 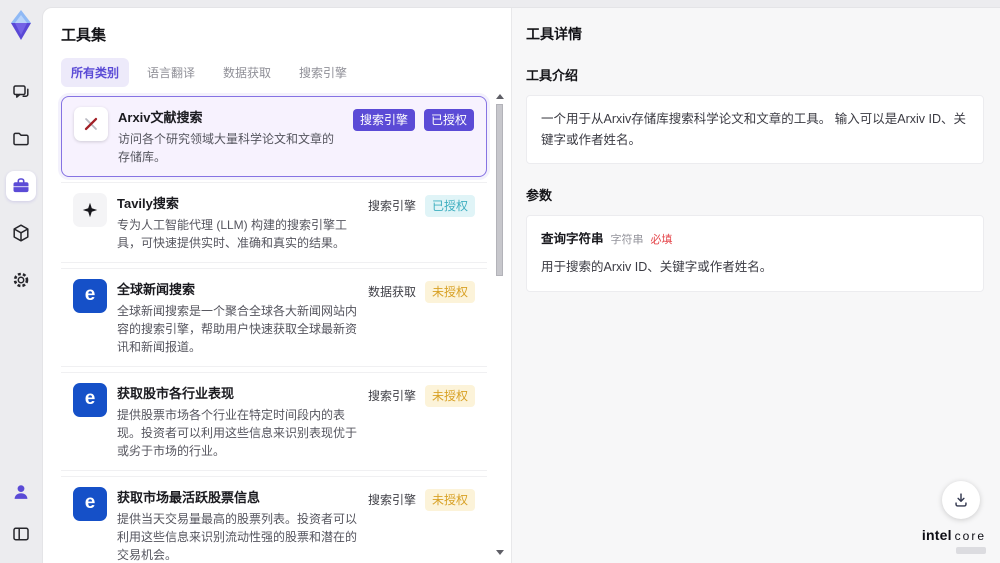 I want to click on sidebar-item-packages, so click(x=21, y=233).